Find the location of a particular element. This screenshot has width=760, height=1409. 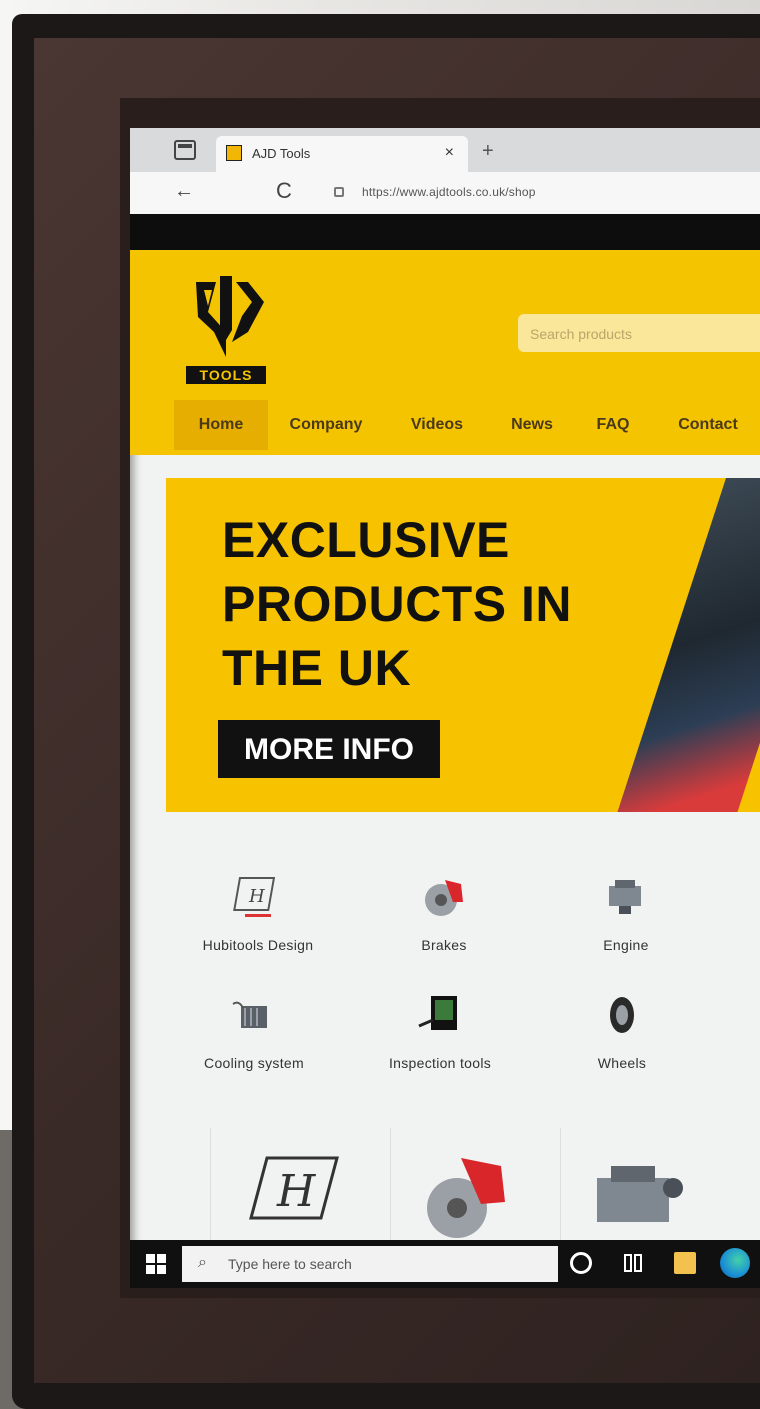

category-engine: Engine is located at coordinates (626, 912).